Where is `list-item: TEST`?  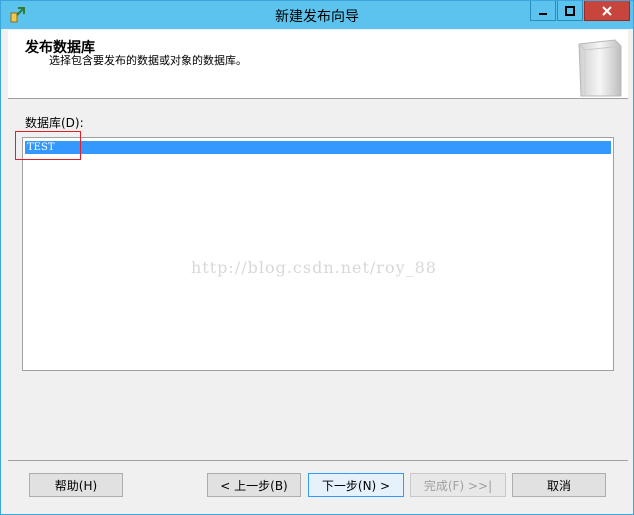
list-item: TEST is located at coordinates (318, 147).